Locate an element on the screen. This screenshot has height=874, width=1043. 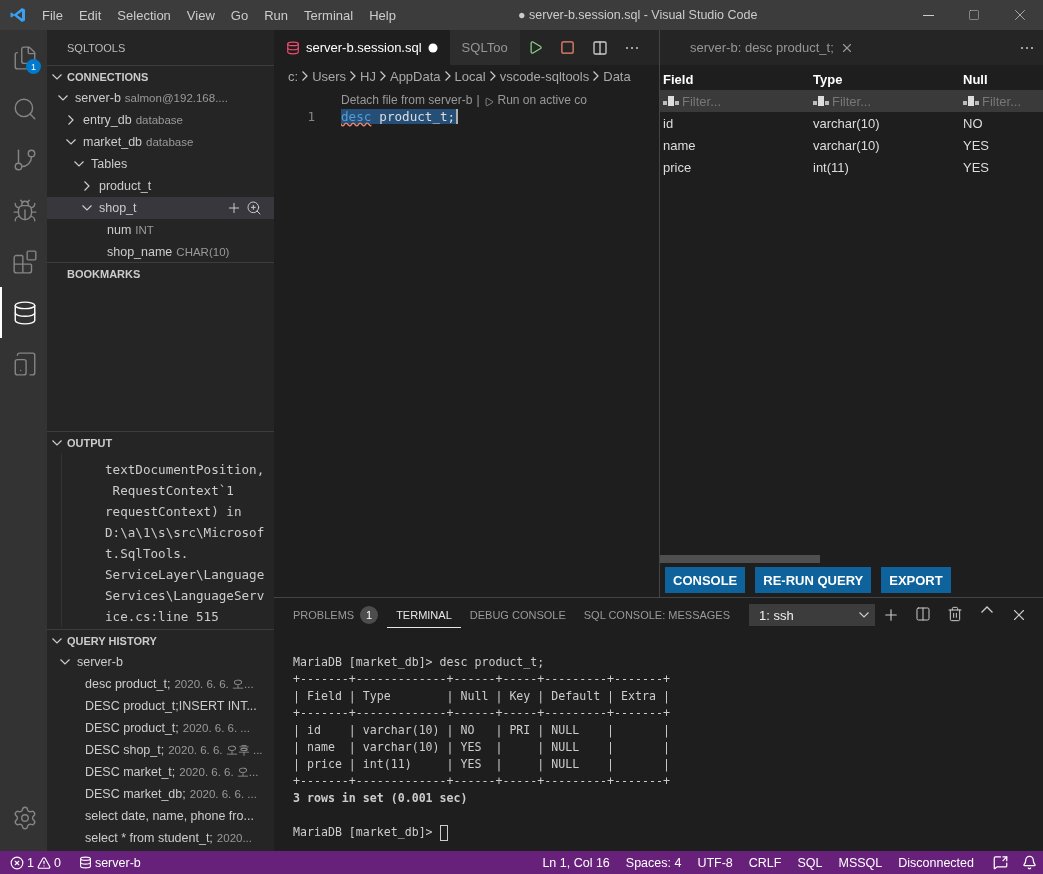
panel-tab: TERMINAL is located at coordinates (424, 615).